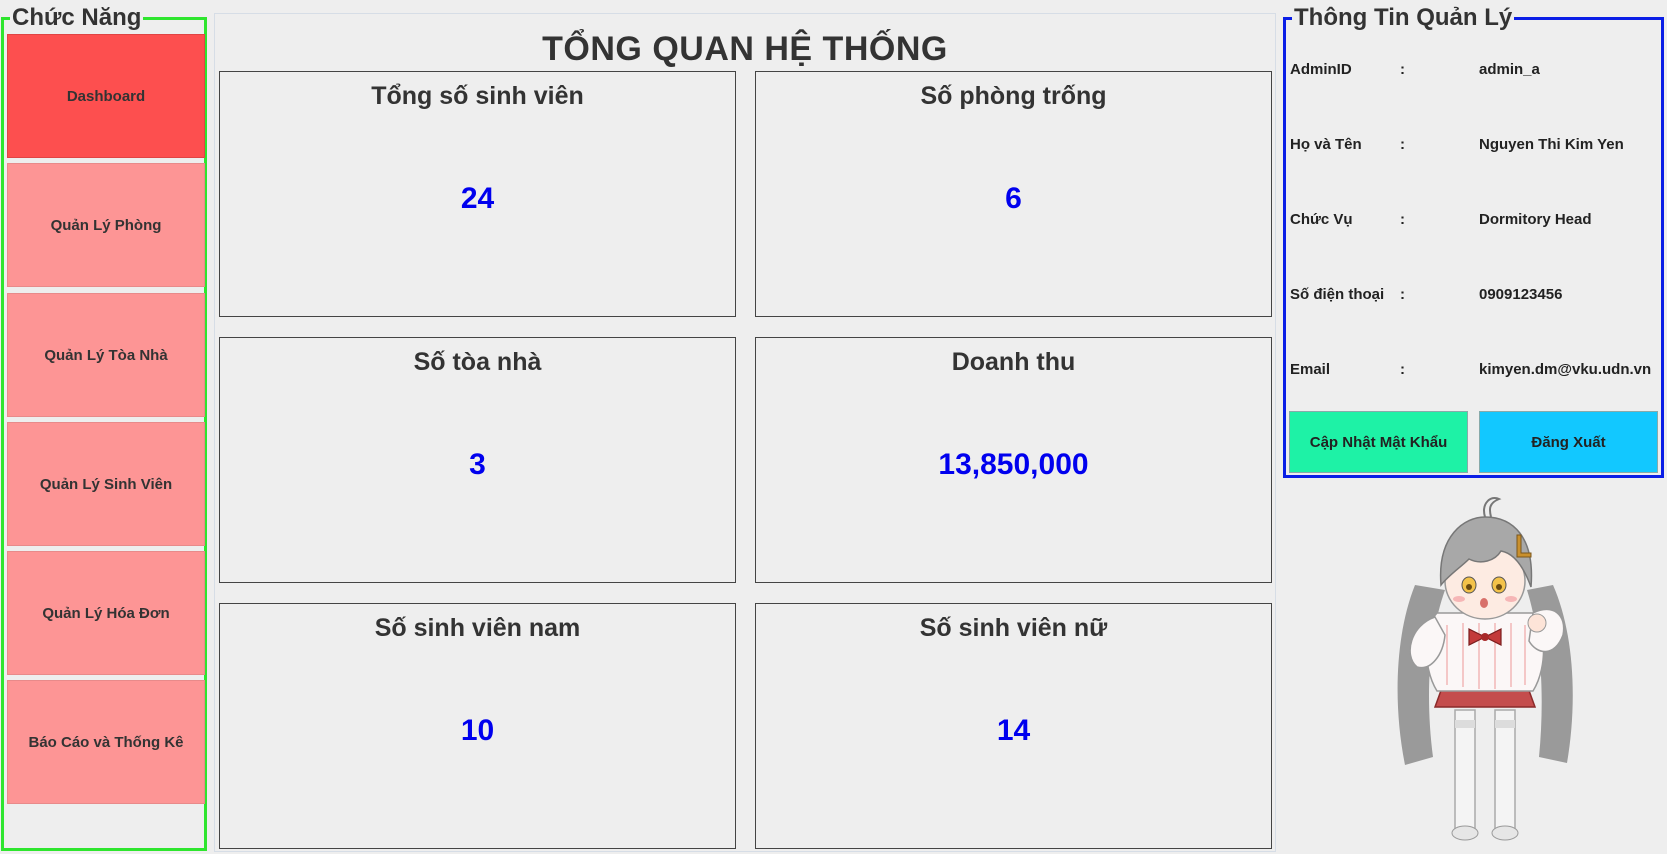 This screenshot has width=1667, height=854. Describe the element at coordinates (106, 225) in the screenshot. I see `sidebar-item-room-management: Quản Lý Phòng` at that location.